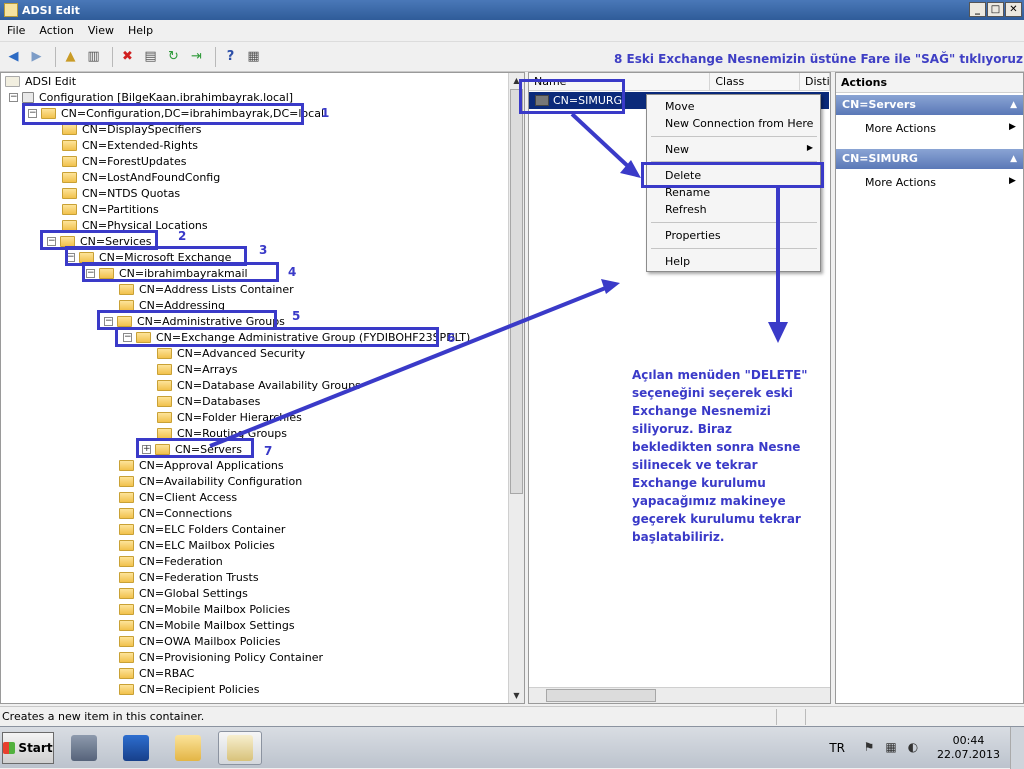 Image resolution: width=1024 pixels, height=769 pixels. What do you see at coordinates (93, 56) in the screenshot?
I see `show-hide-tree-icon: ▥` at bounding box center [93, 56].